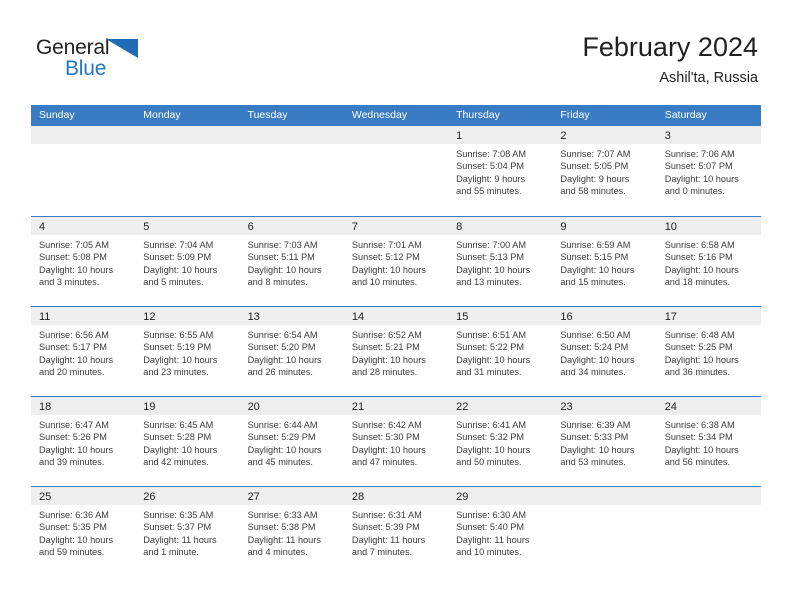 The image size is (792, 612). I want to click on sunset-text: Sunset: 5:11 PM, so click(281, 257).